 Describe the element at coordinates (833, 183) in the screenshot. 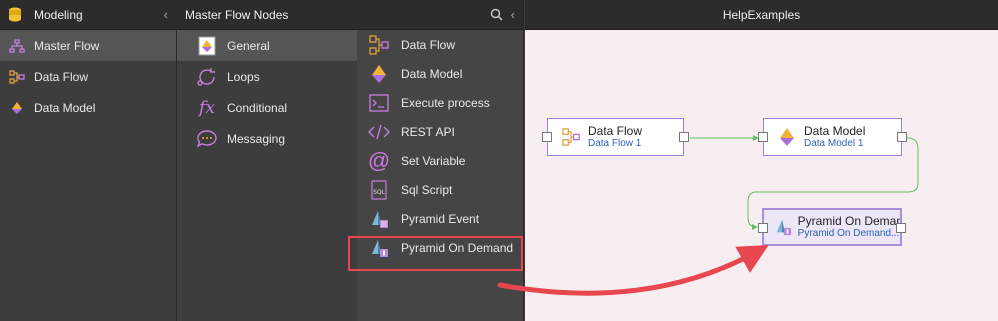

I see `connector-line` at that location.